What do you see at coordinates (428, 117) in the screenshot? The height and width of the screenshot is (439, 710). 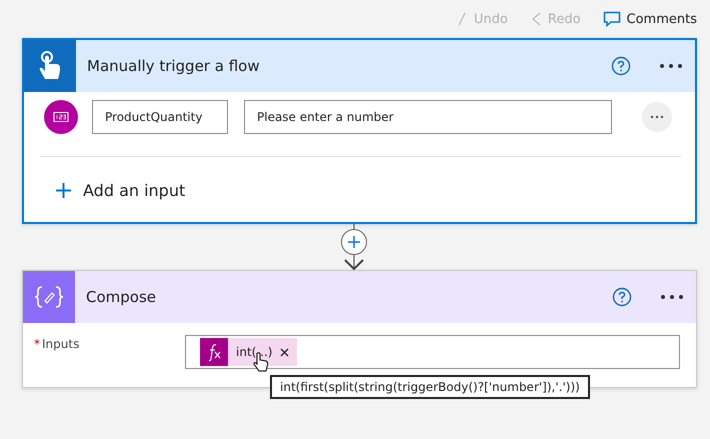 I see `input-hint-field: Please enter a number` at bounding box center [428, 117].